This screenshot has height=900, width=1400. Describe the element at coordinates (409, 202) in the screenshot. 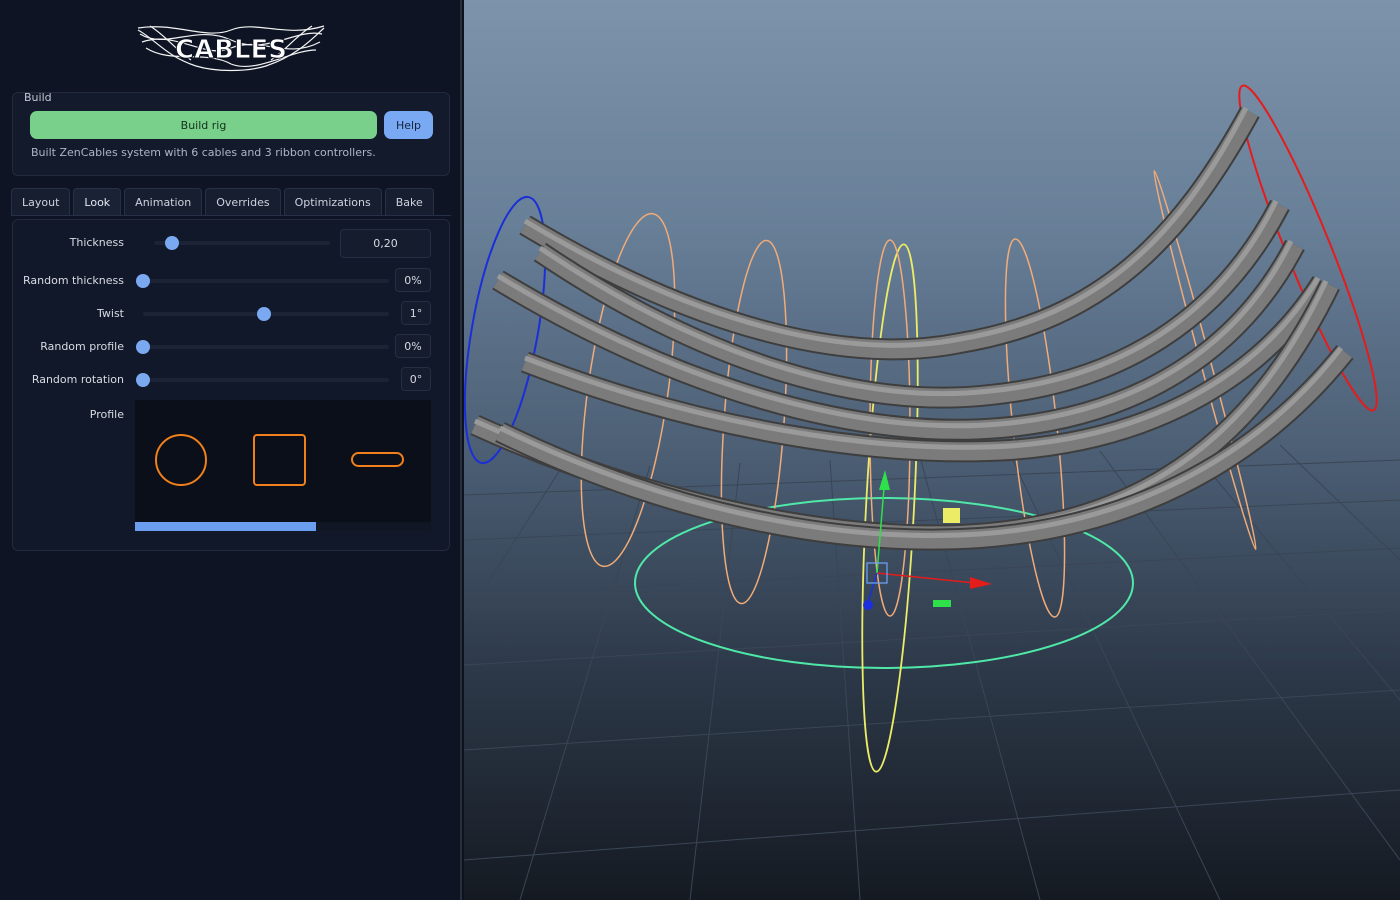

I see `tab-bake: Bake` at that location.